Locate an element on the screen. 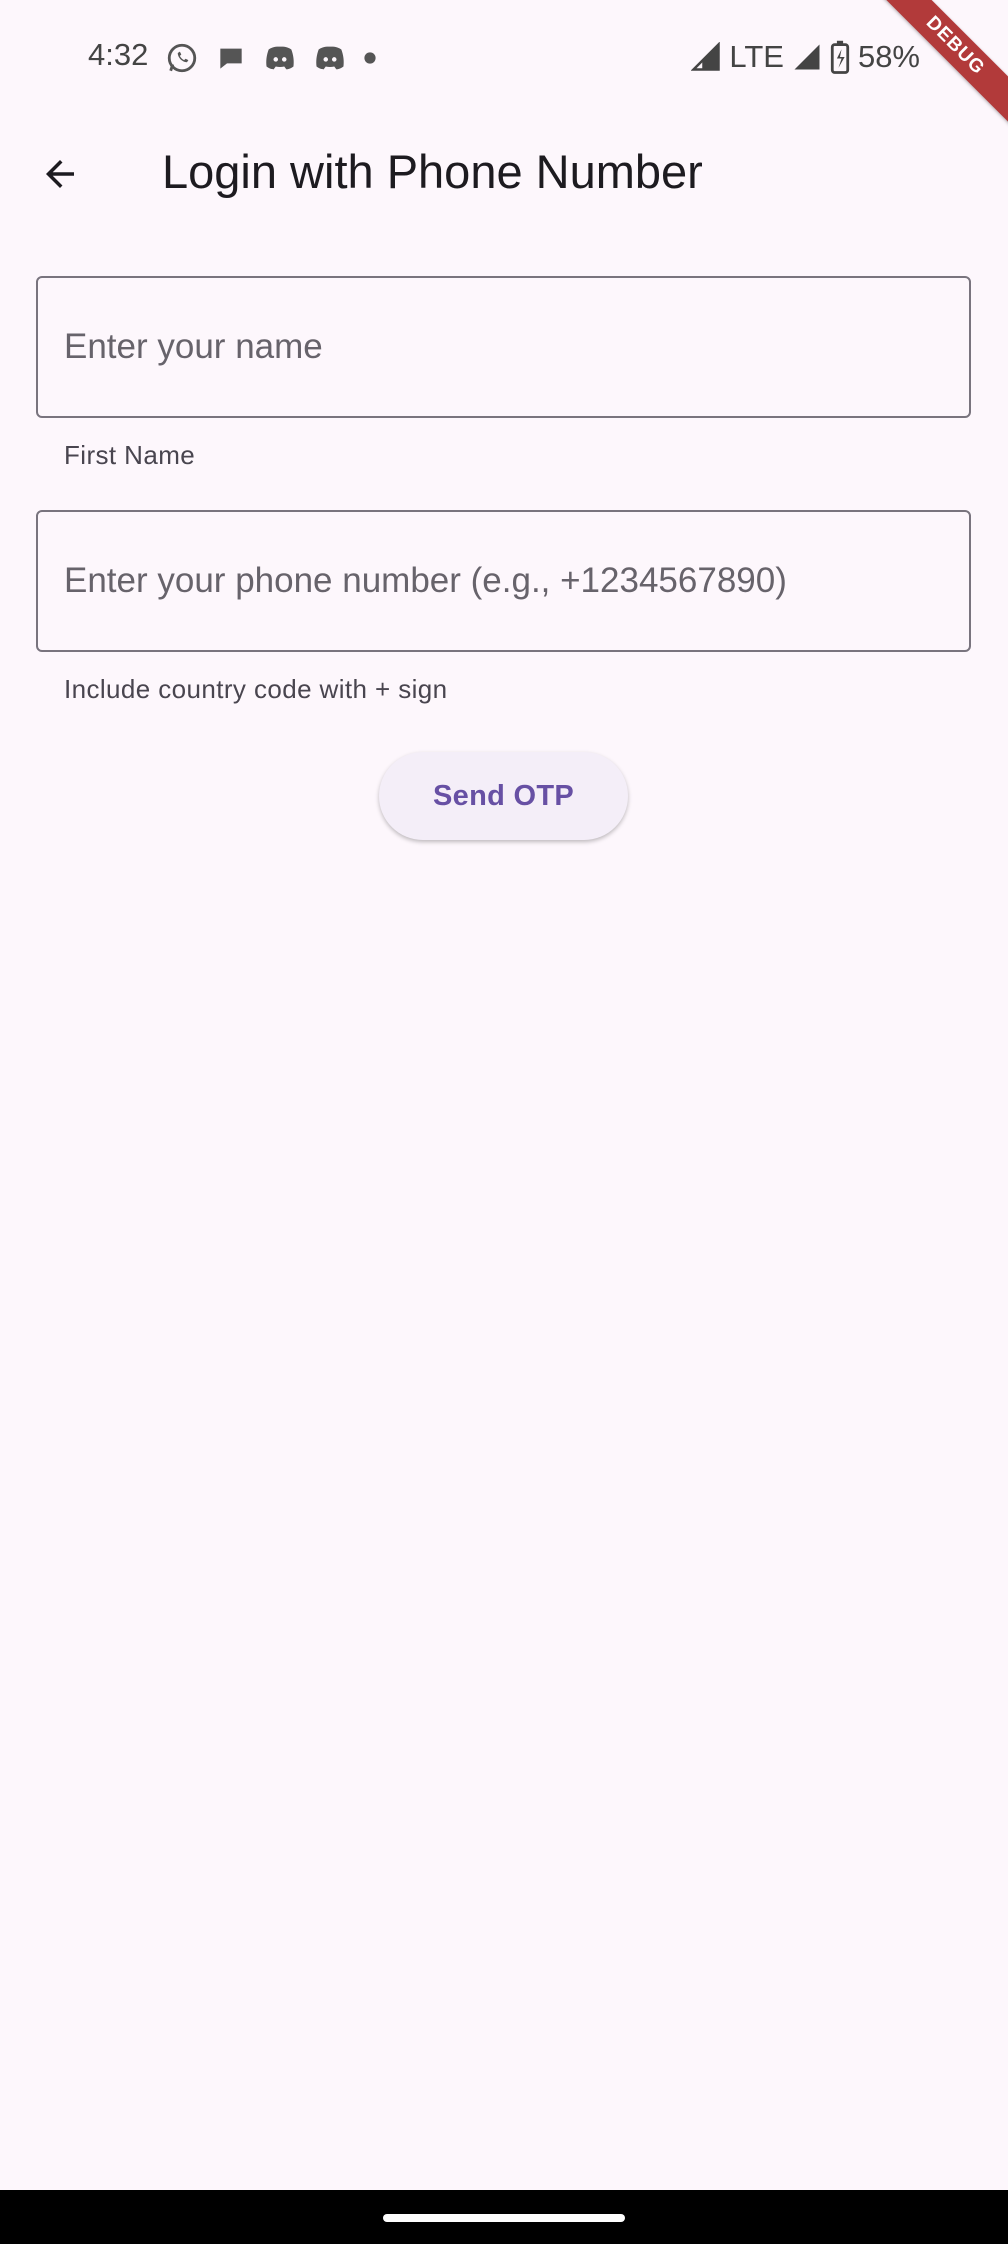  app-bar: Login with Phone Number is located at coordinates (504, 176).